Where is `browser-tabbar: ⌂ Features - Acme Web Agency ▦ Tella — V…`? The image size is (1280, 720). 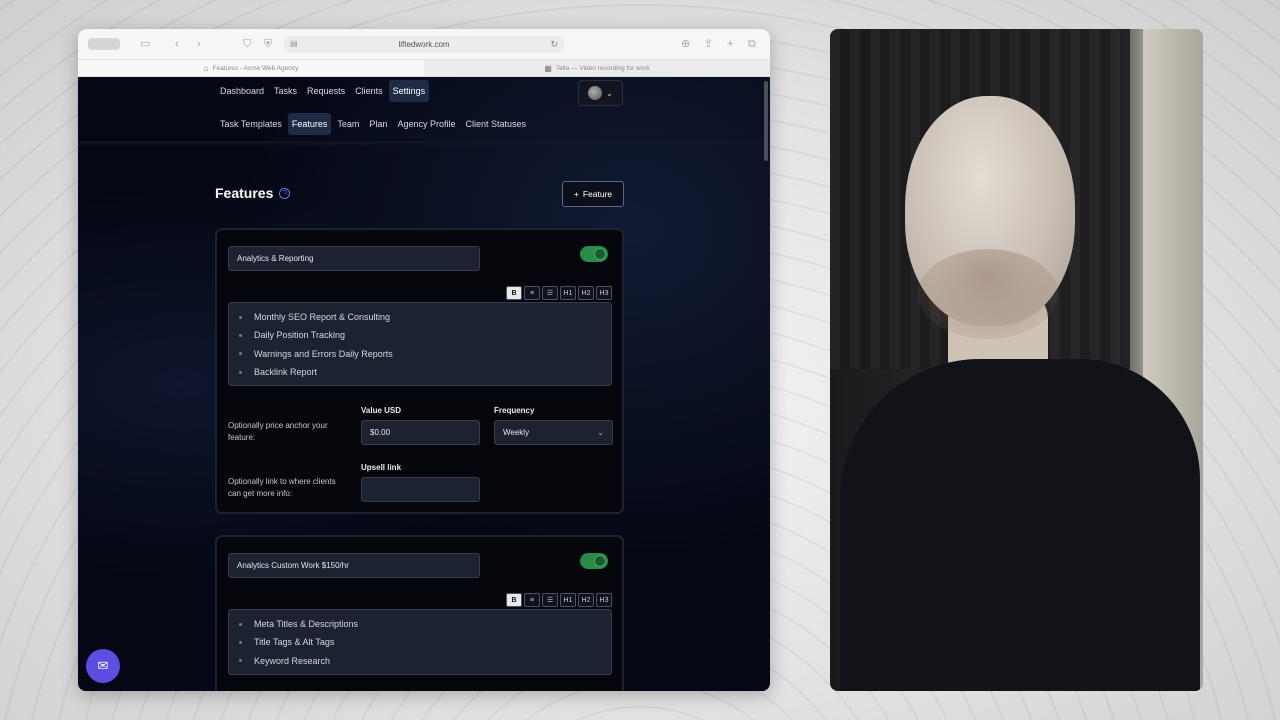 browser-tabbar: ⌂ Features - Acme Web Agency ▦ Tella — V… is located at coordinates (424, 68).